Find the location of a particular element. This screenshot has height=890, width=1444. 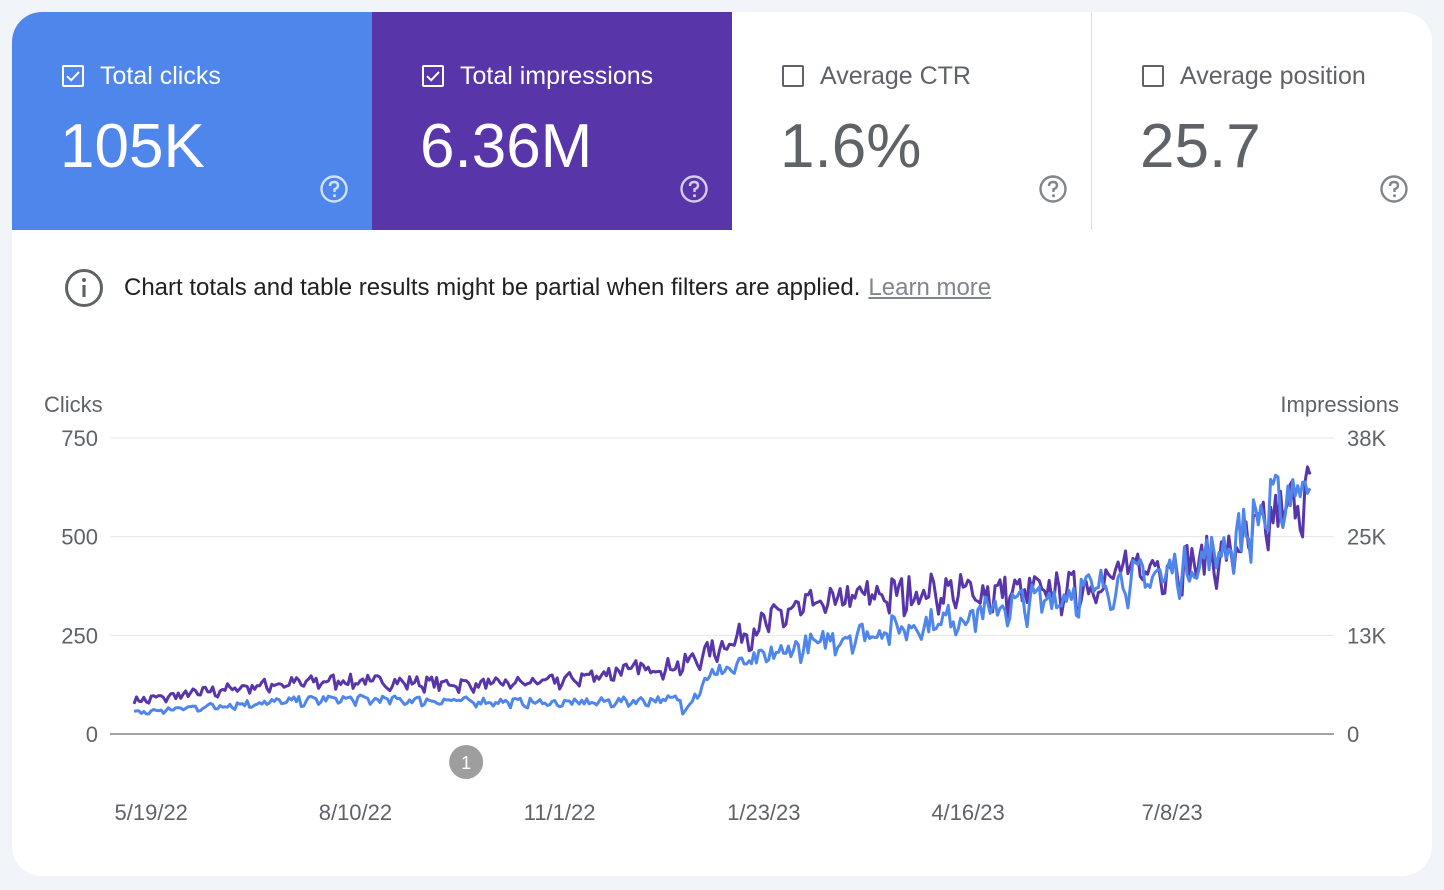

metric-label: Average position is located at coordinates (1273, 76).